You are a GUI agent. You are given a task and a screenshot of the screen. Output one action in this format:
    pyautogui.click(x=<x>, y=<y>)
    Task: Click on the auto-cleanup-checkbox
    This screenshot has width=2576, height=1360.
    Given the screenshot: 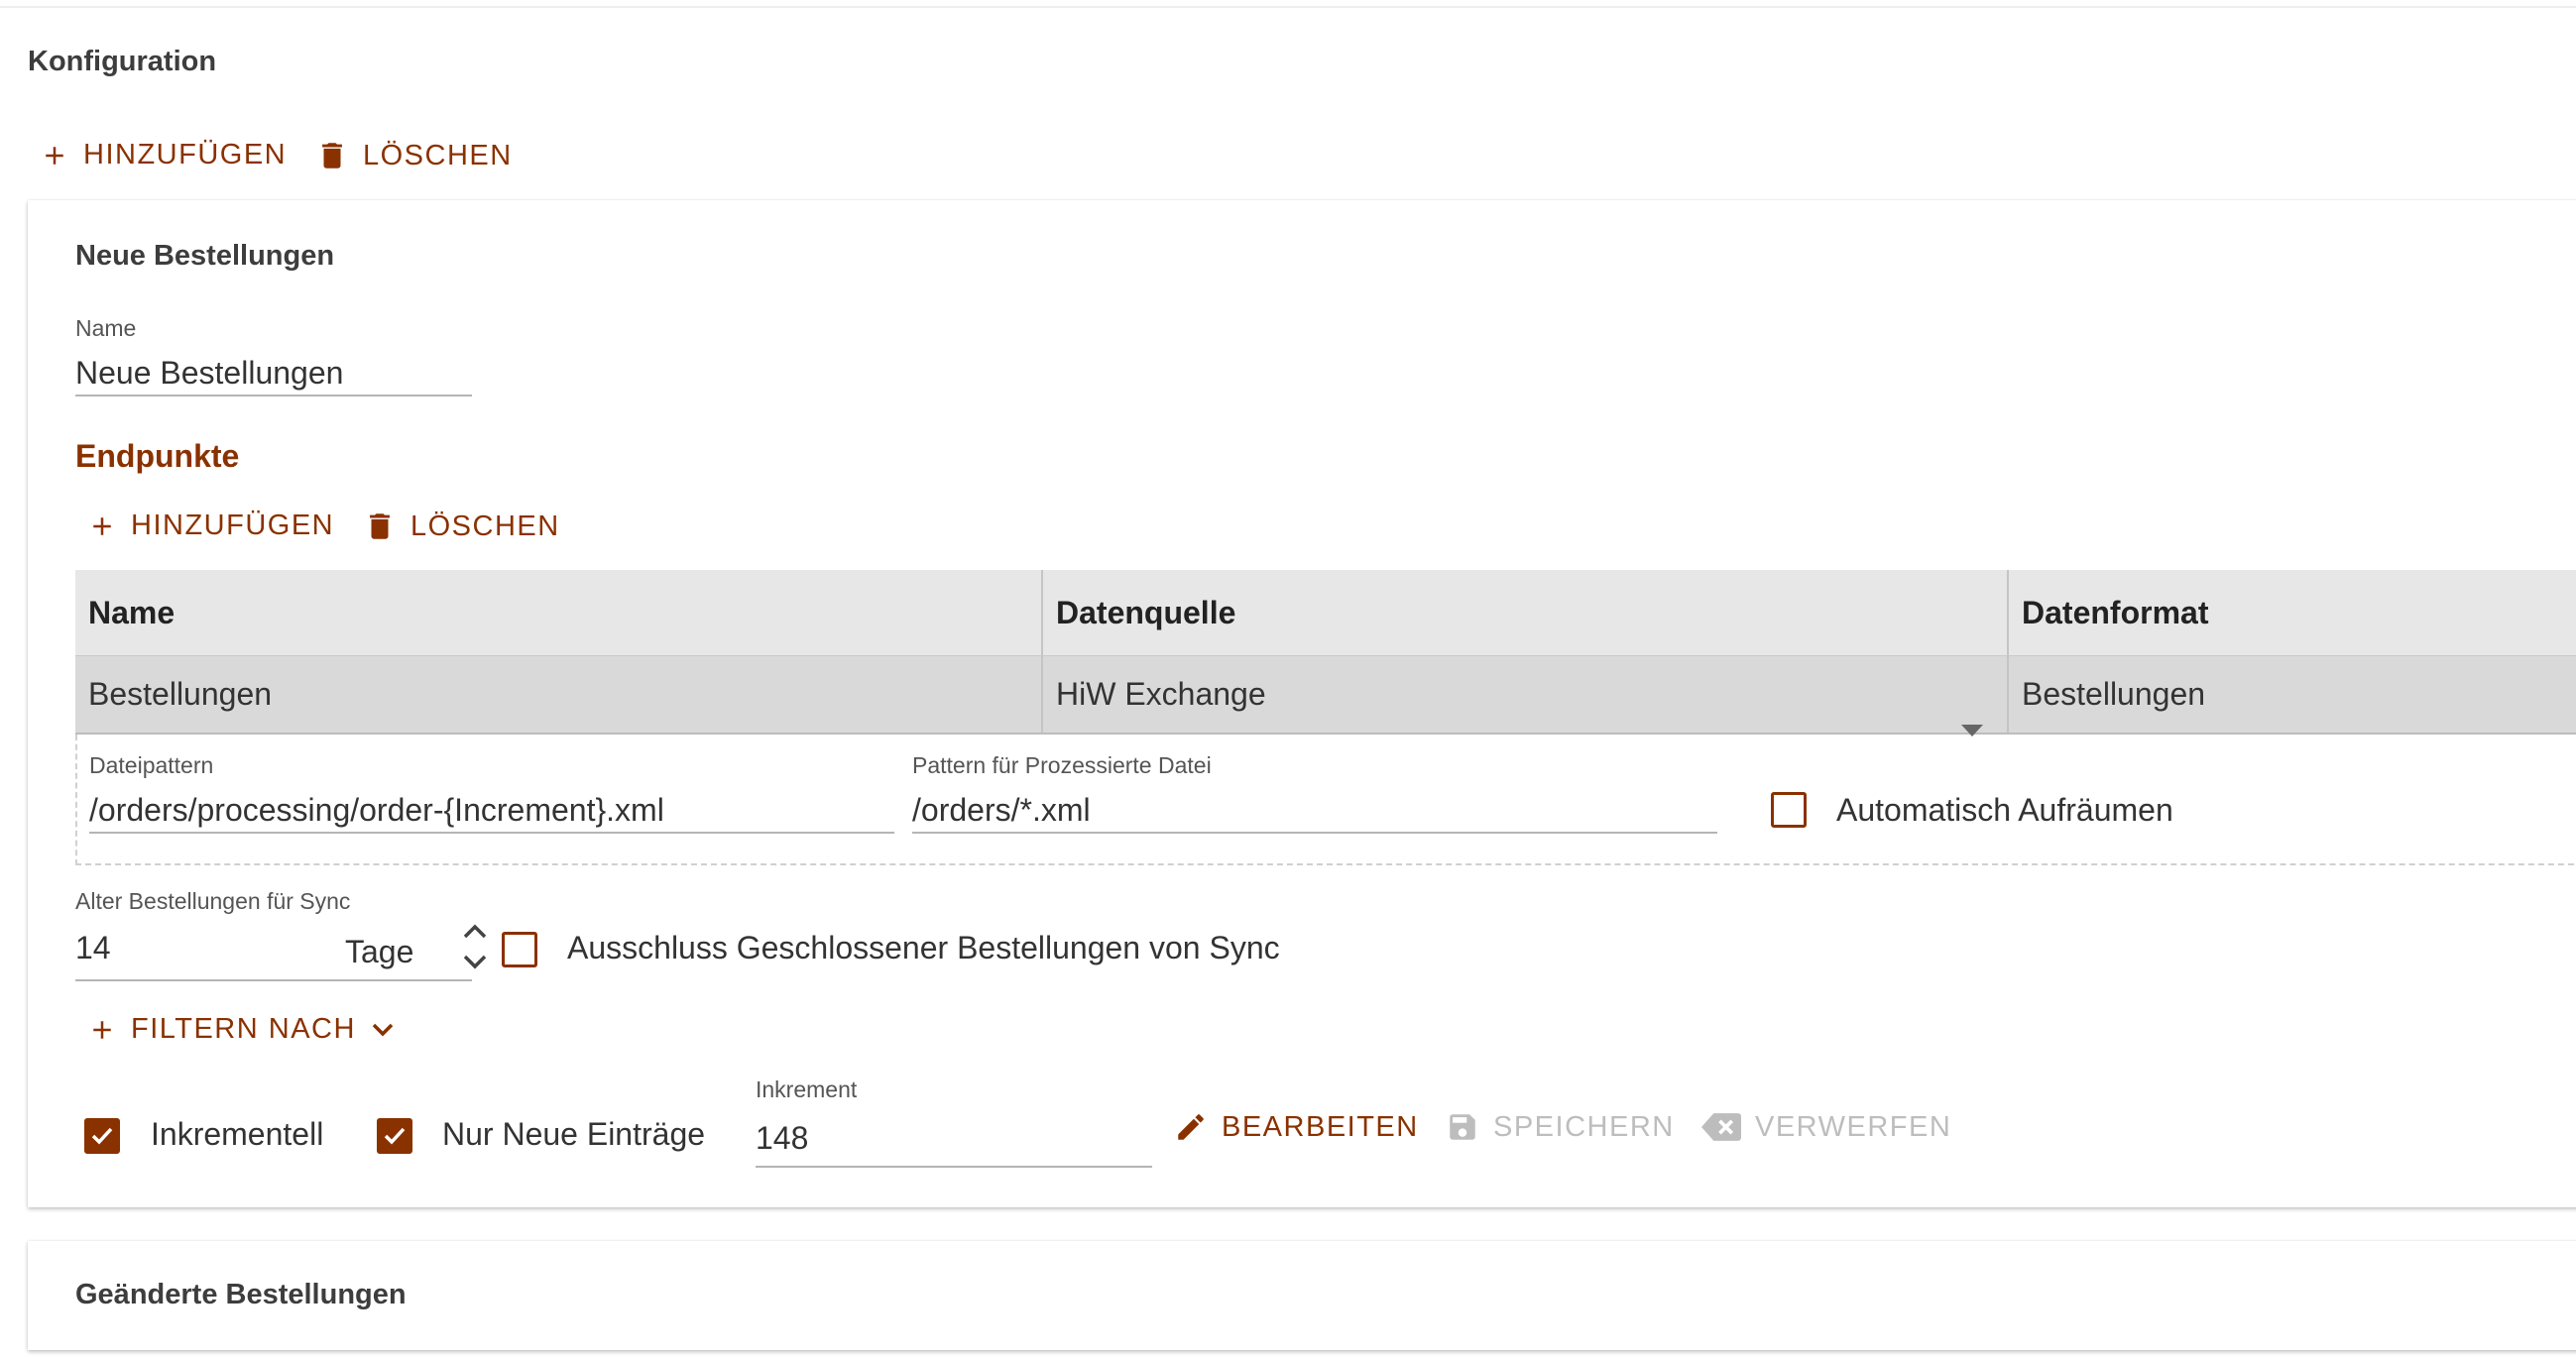 What is the action you would take?
    pyautogui.click(x=1789, y=810)
    